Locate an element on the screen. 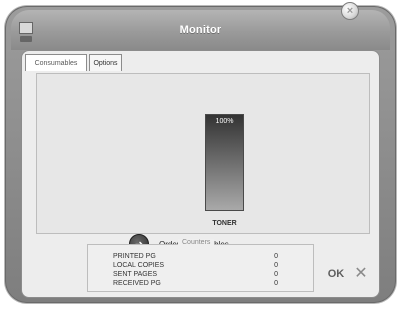 This screenshot has width=401, height=310. counter-row-local-copies: LOCAL COPIES 0 is located at coordinates (200, 266).